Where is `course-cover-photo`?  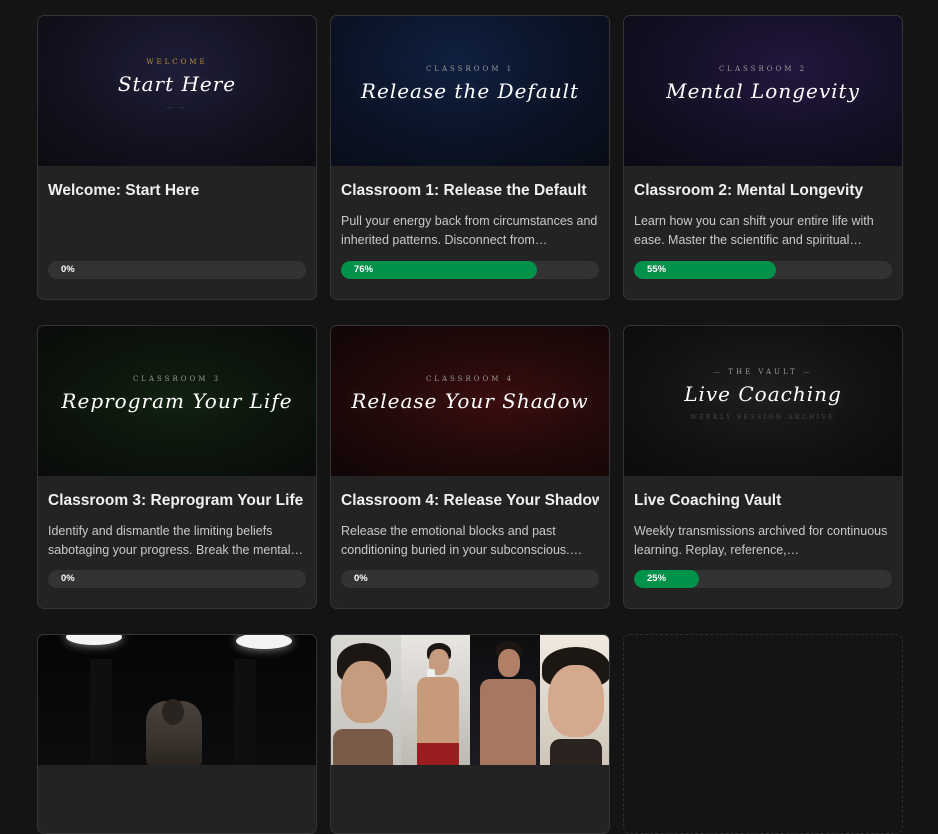 course-cover-photo is located at coordinates (177, 700).